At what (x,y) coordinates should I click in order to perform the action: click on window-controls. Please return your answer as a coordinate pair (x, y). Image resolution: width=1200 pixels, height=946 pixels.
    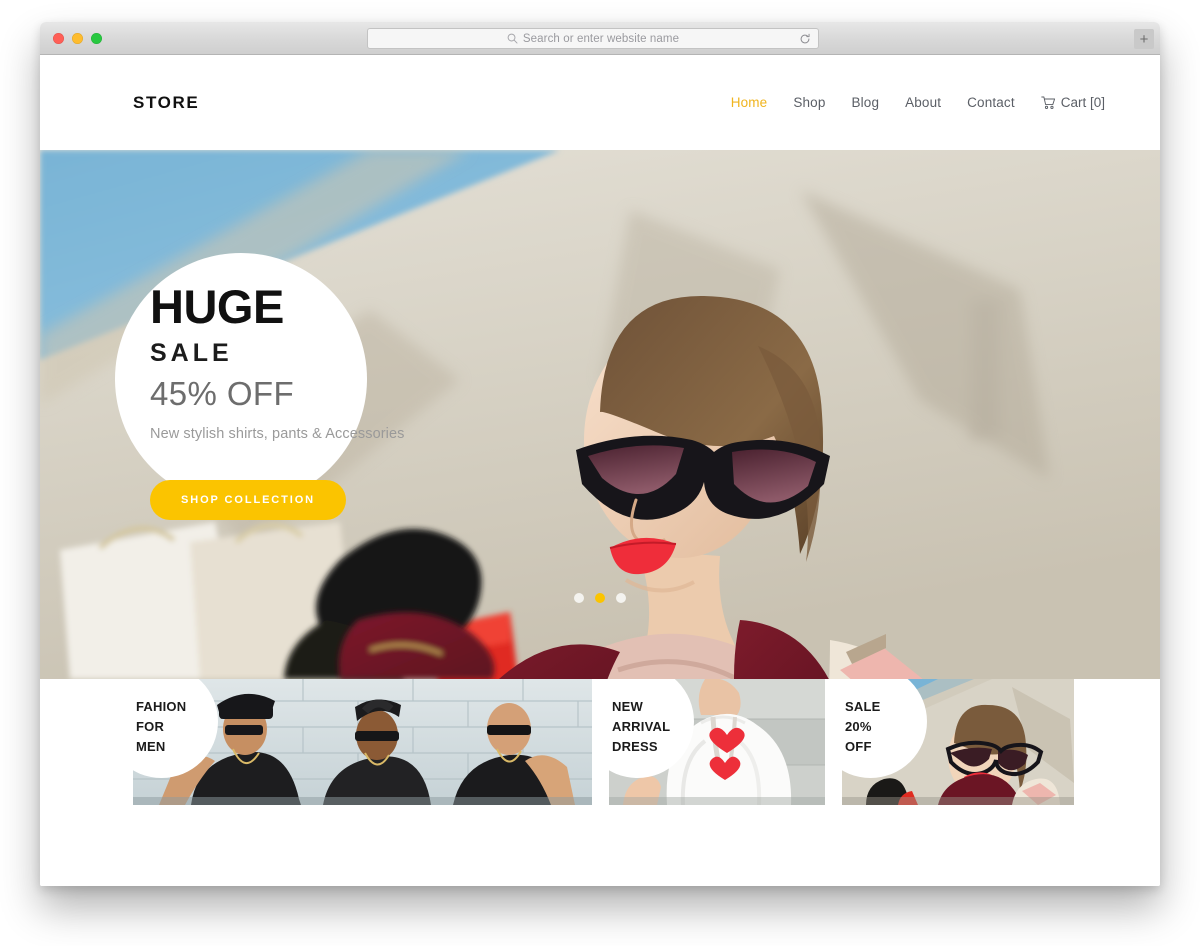
    Looking at the image, I should click on (77, 38).